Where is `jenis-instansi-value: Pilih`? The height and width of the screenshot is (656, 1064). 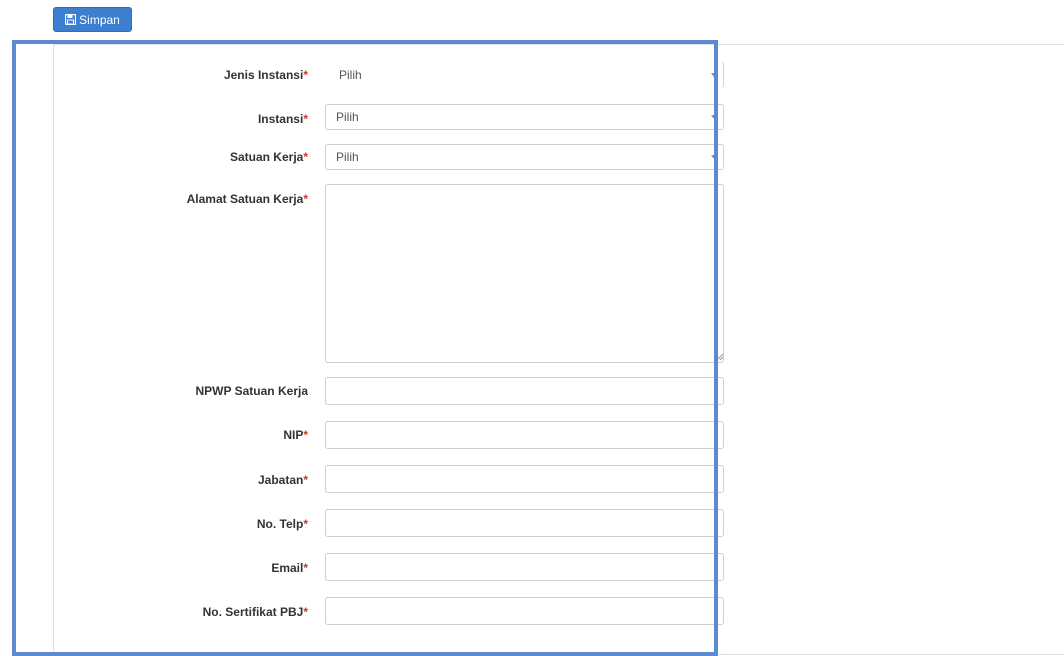 jenis-instansi-value: Pilih is located at coordinates (350, 74).